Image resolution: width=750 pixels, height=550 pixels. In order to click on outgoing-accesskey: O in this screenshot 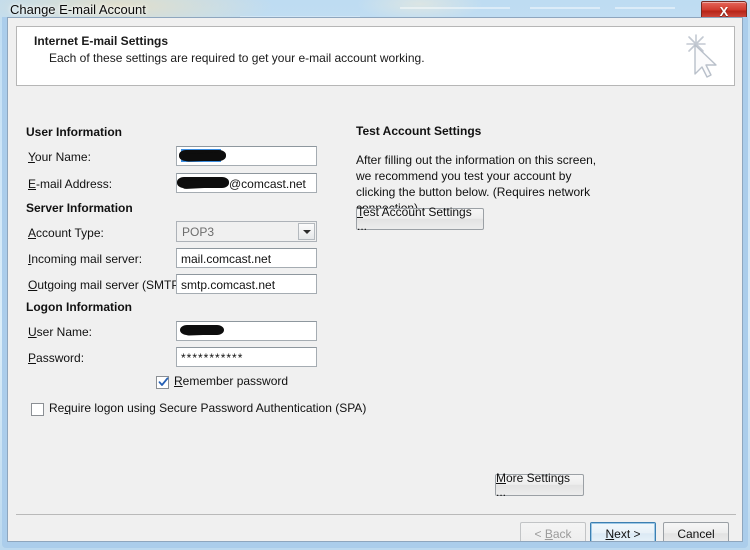, I will do `click(33, 285)`.